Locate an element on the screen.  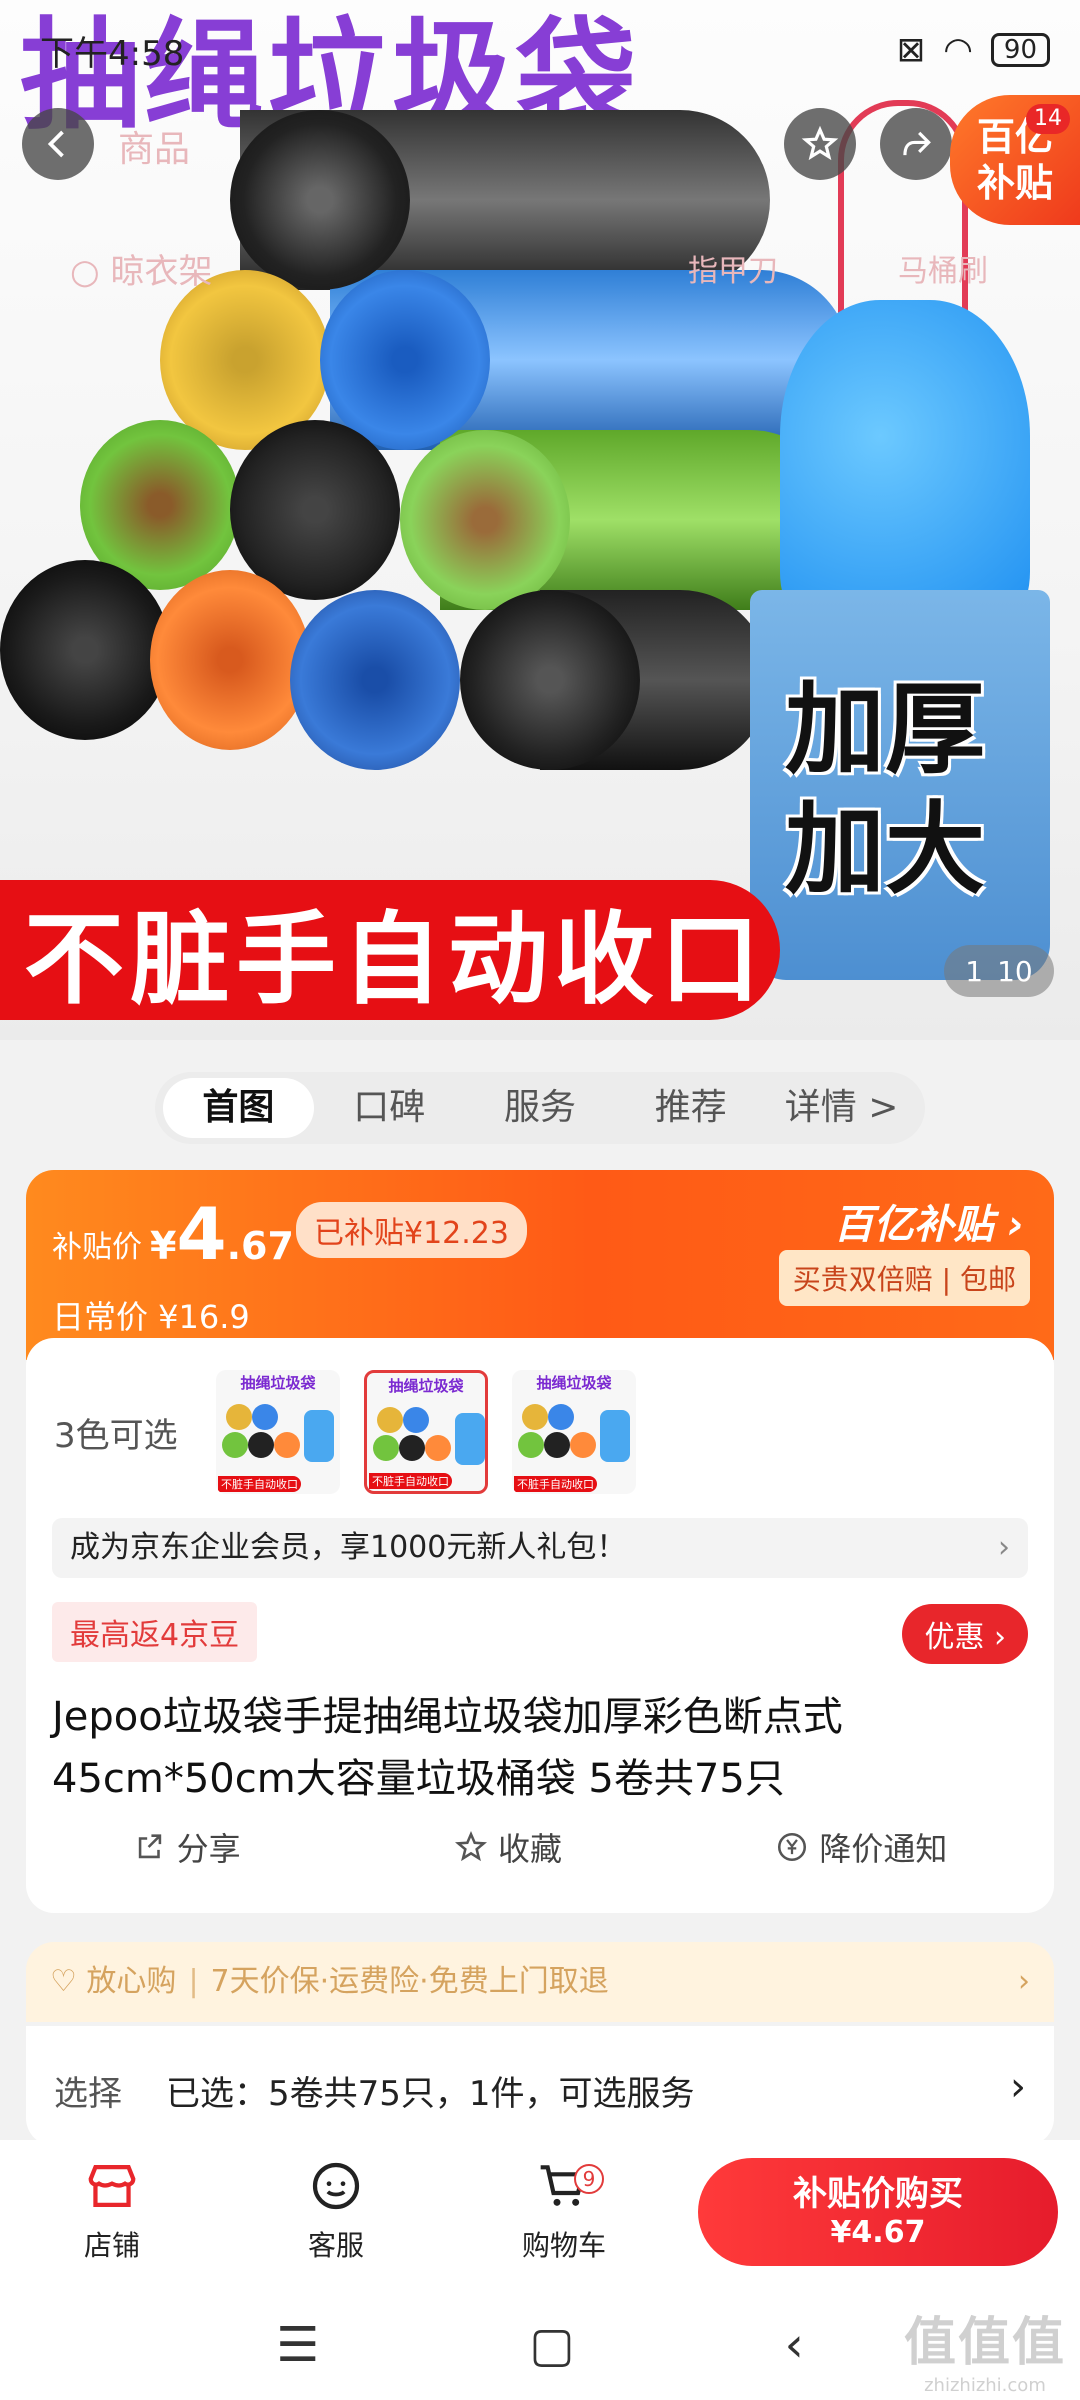
battery-icon: 90 is located at coordinates (1020, 50).